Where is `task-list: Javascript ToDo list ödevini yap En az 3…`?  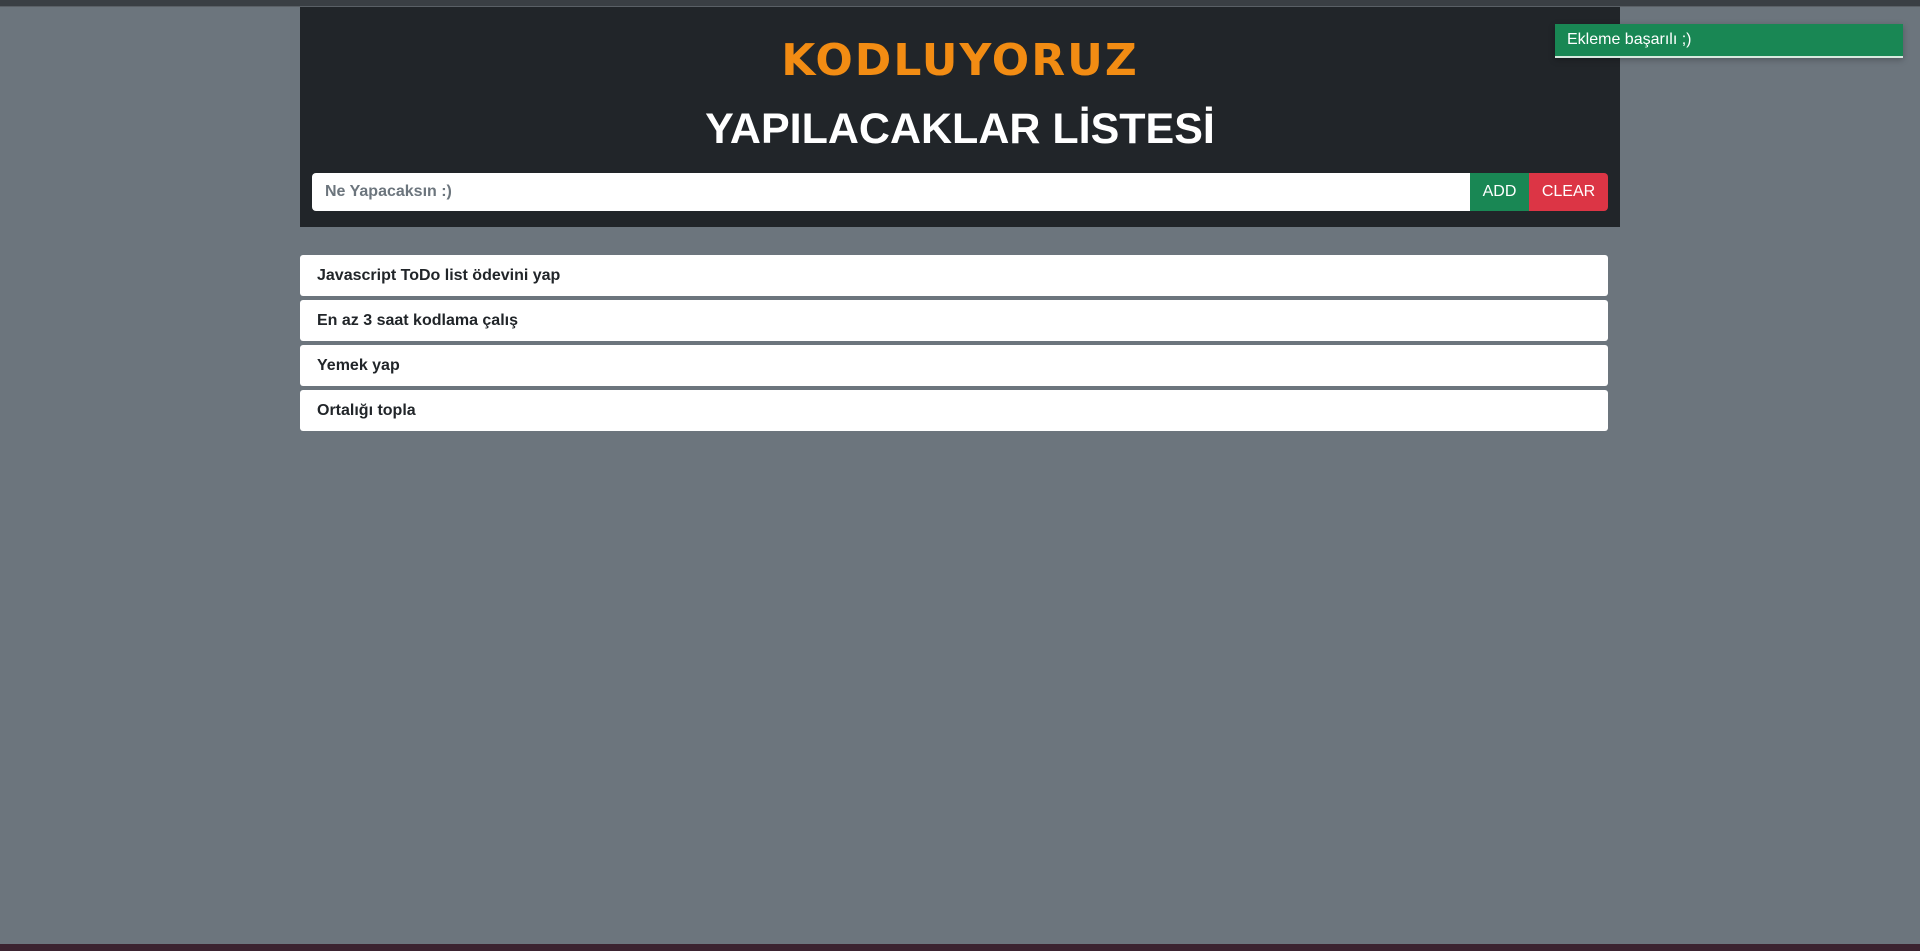
task-list: Javascript ToDo list ödevini yap En az 3… is located at coordinates (954, 345).